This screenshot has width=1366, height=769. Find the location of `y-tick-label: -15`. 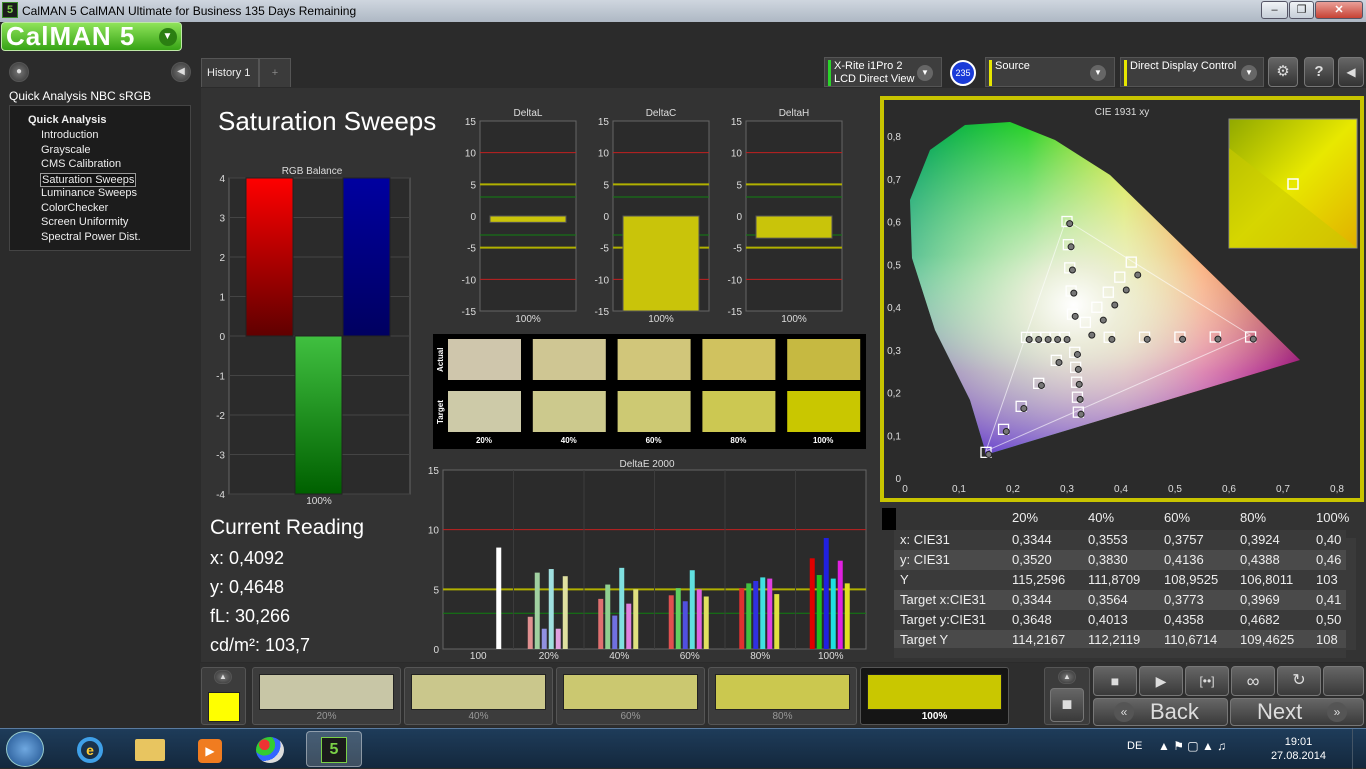

y-tick-label: -15 is located at coordinates (602, 312).